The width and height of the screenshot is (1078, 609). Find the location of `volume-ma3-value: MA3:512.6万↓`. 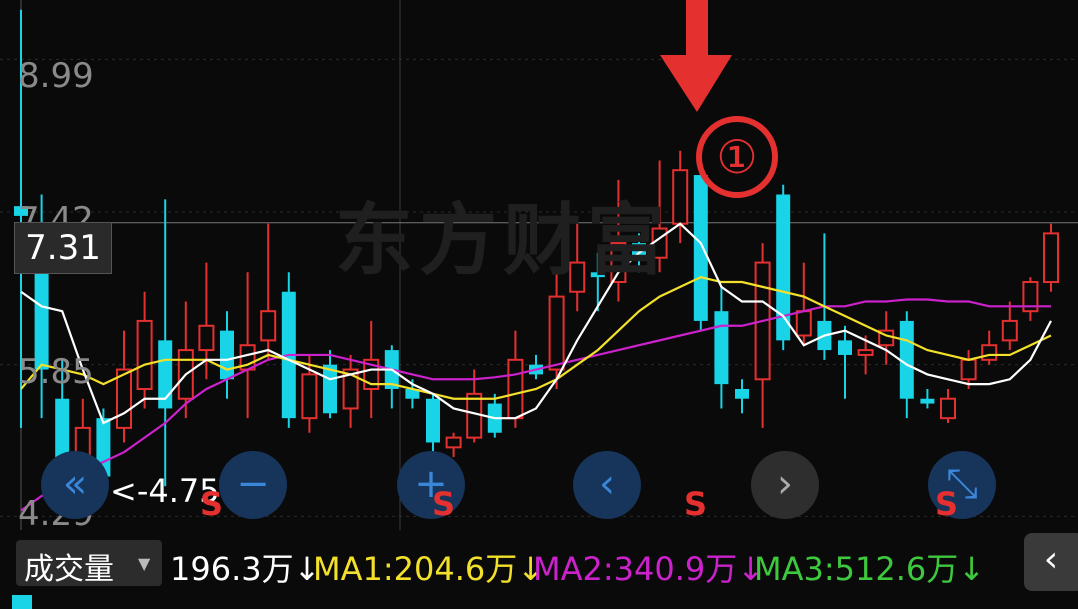

volume-ma3-value: MA3:512.6万↓ is located at coordinates (870, 569).